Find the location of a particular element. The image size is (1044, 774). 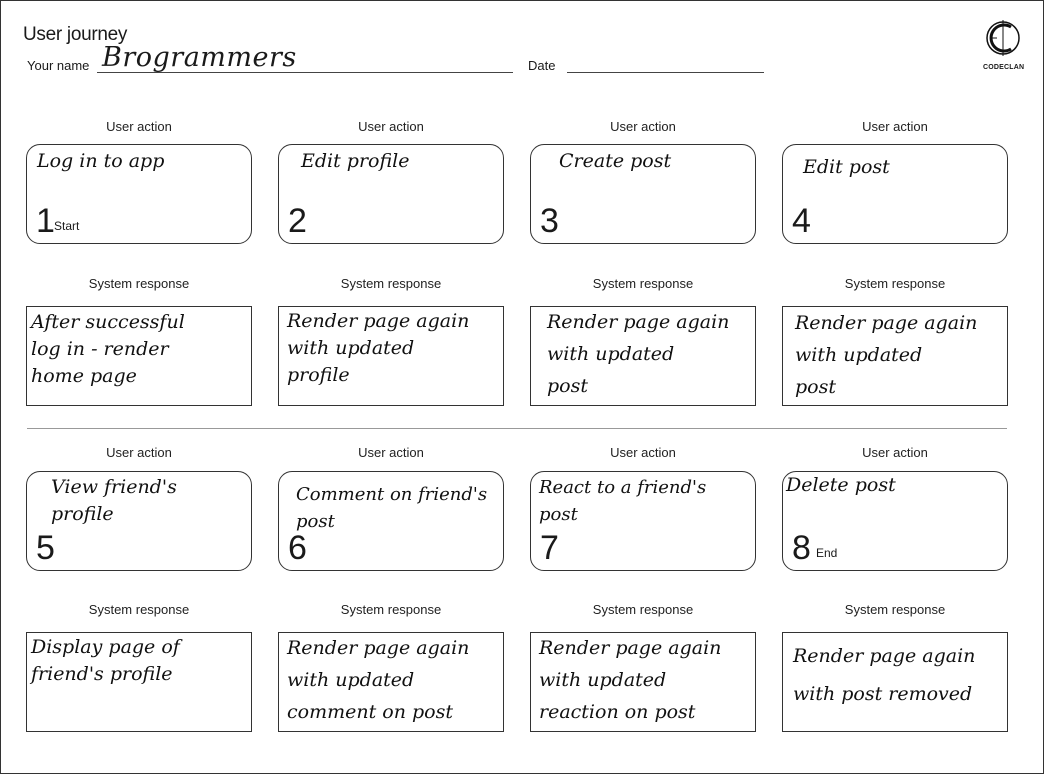

user-action-text: Edit profile is located at coordinates (355, 161).